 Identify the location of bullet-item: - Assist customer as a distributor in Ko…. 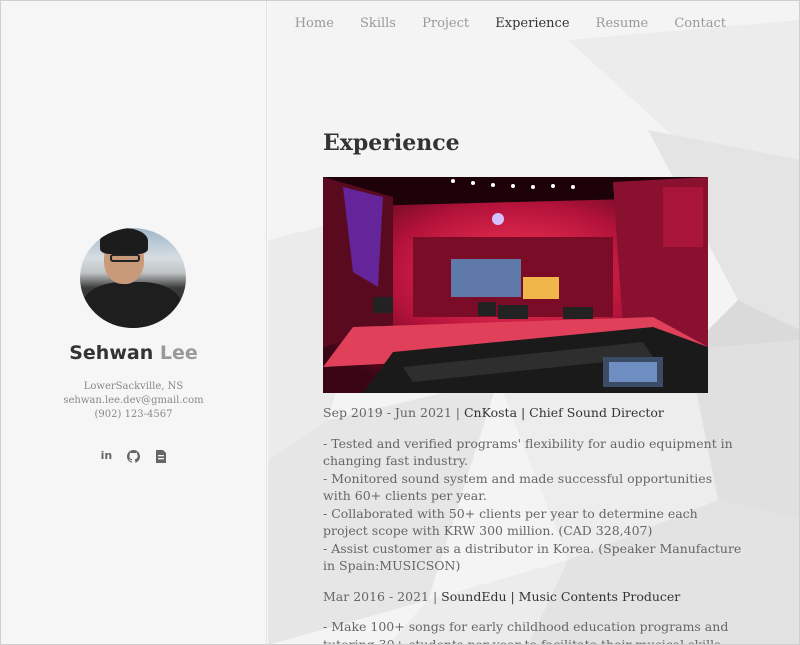
(532, 557).